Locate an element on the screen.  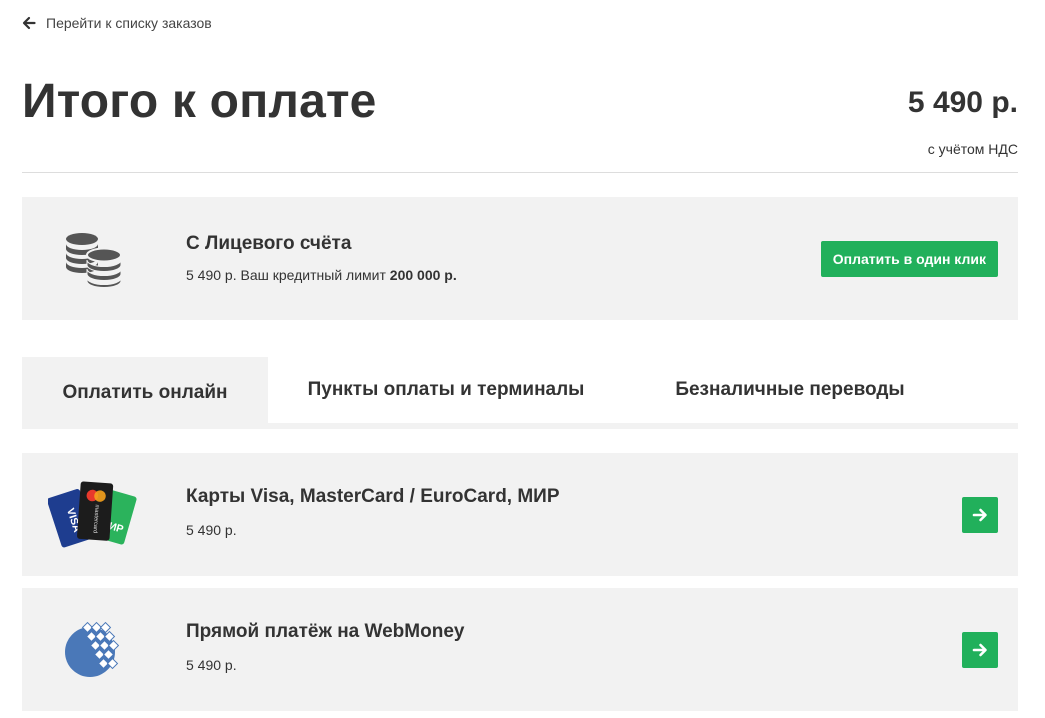
method-title: Прямой платёж на WebMoney is located at coordinates (325, 631).